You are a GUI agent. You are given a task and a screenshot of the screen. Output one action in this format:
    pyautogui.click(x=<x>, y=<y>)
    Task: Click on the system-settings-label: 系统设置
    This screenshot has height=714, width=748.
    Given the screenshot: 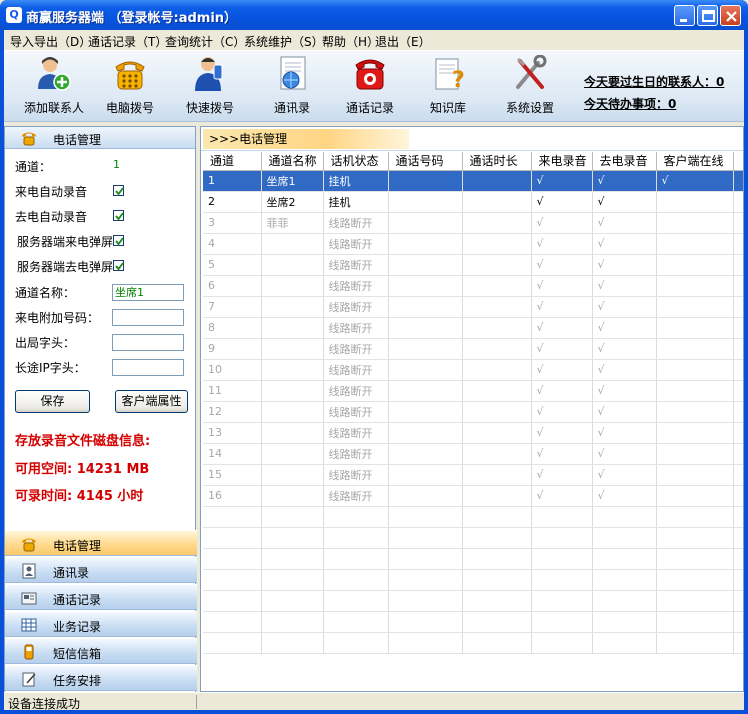 What is the action you would take?
    pyautogui.click(x=529, y=108)
    